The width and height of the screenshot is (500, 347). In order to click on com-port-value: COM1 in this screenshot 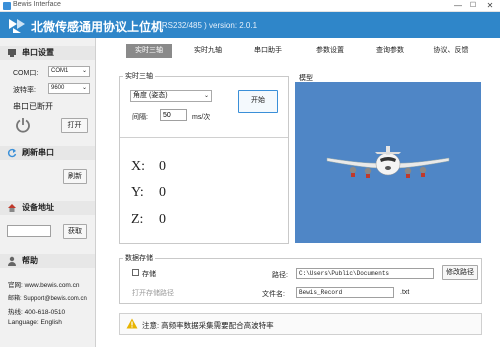, I will do `click(60, 71)`.